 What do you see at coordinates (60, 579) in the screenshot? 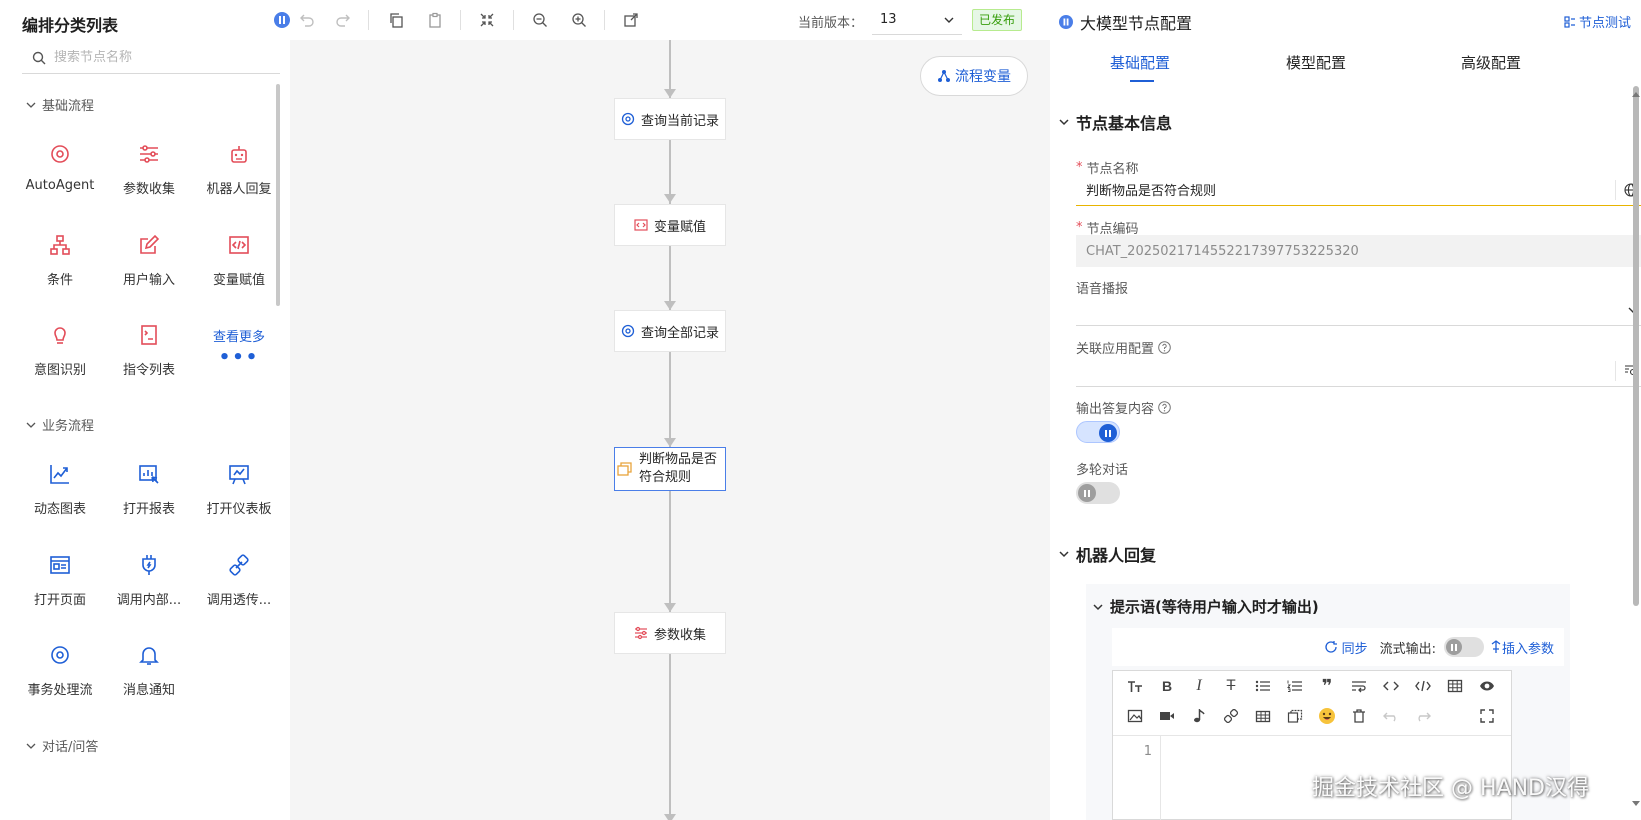
I see `node-open-page: 打开页面` at bounding box center [60, 579].